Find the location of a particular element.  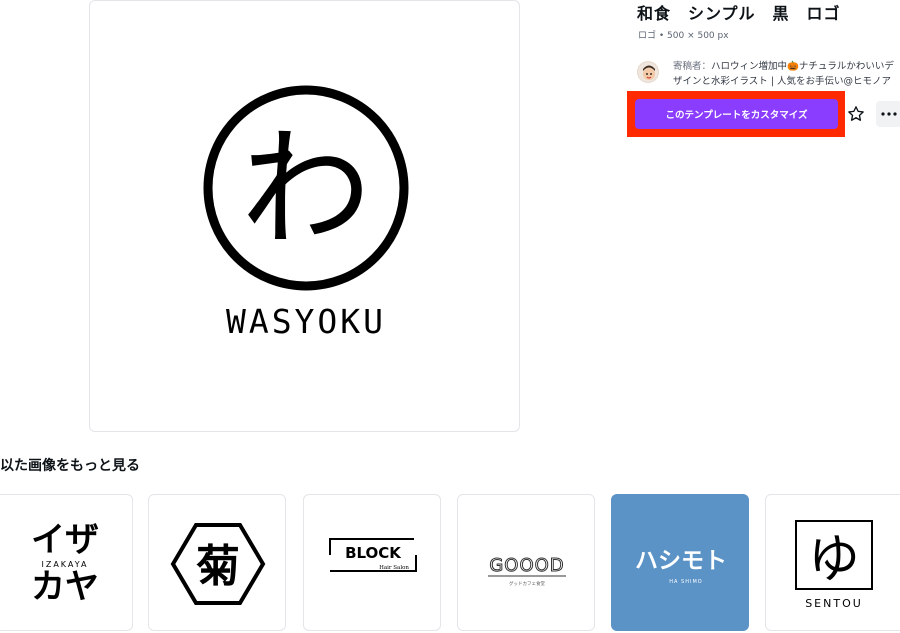

kiku-logo: 菊 is located at coordinates (218, 564).